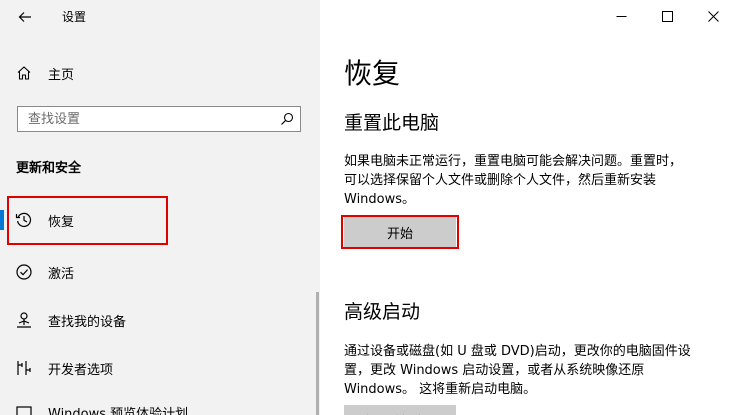 The height and width of the screenshot is (415, 736). Describe the element at coordinates (146, 119) in the screenshot. I see `search-input` at that location.